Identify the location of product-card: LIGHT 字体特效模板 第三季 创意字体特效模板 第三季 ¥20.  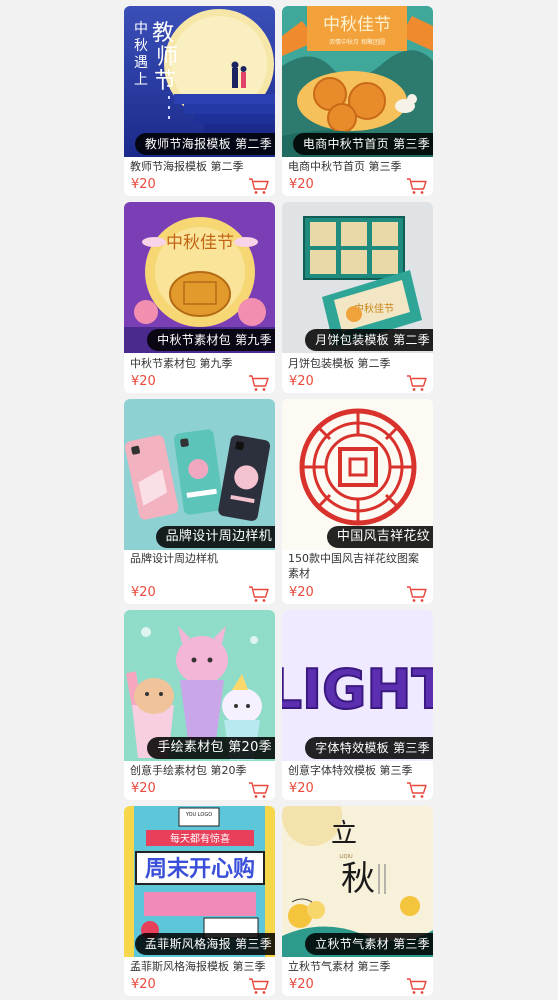
(357, 705).